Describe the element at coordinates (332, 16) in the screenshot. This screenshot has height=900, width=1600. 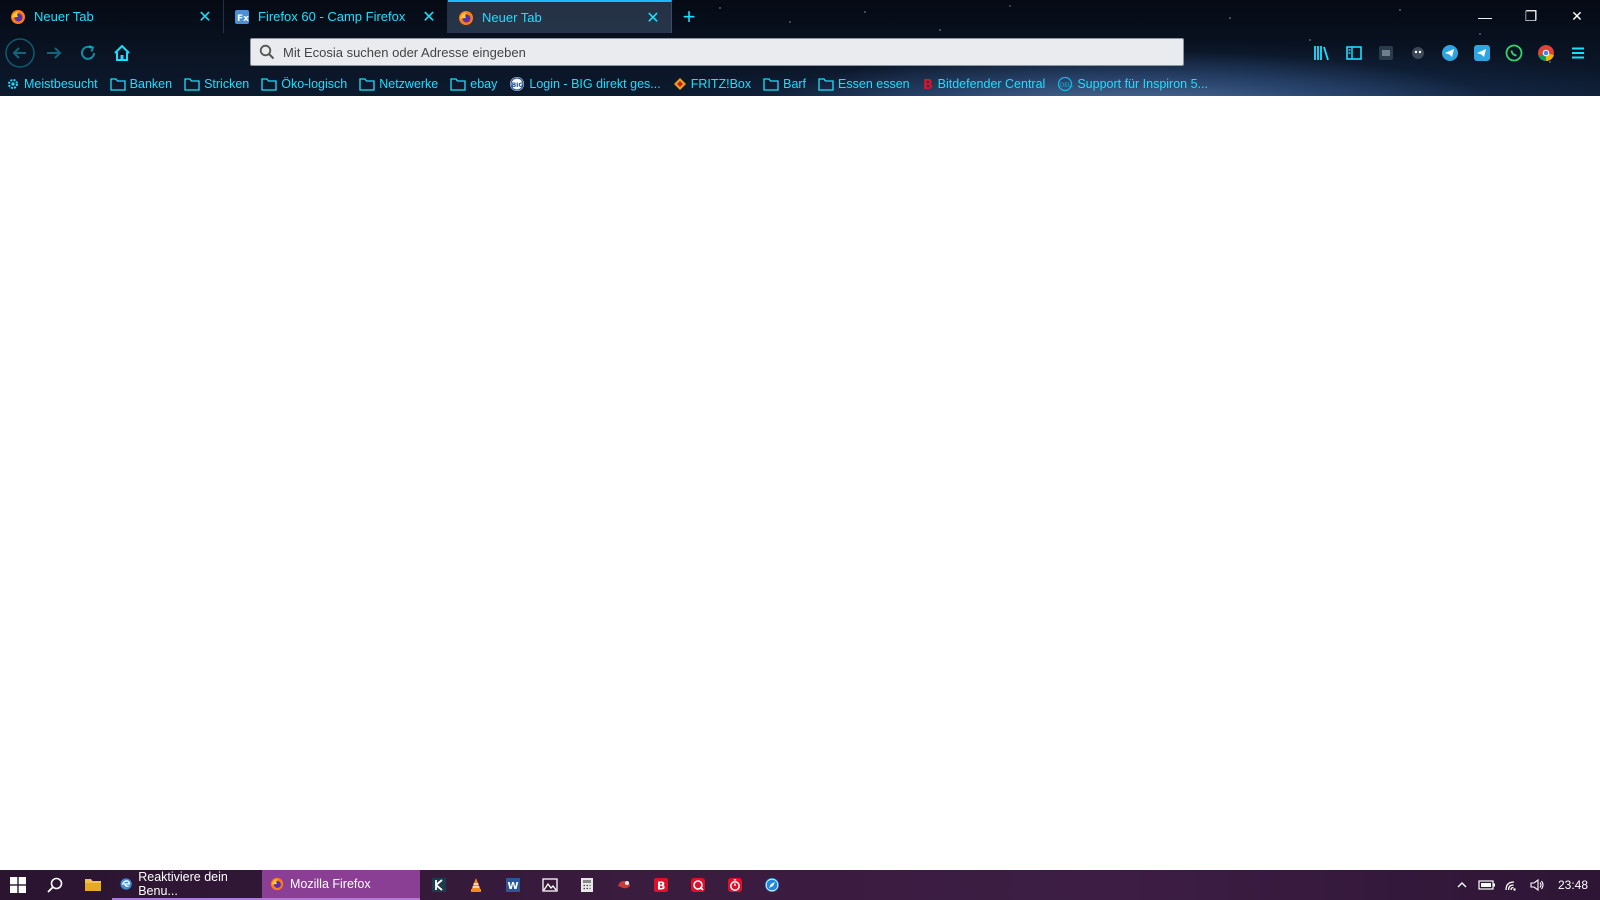
I see `tab-title: Firefox 60 - Camp Firefox` at that location.